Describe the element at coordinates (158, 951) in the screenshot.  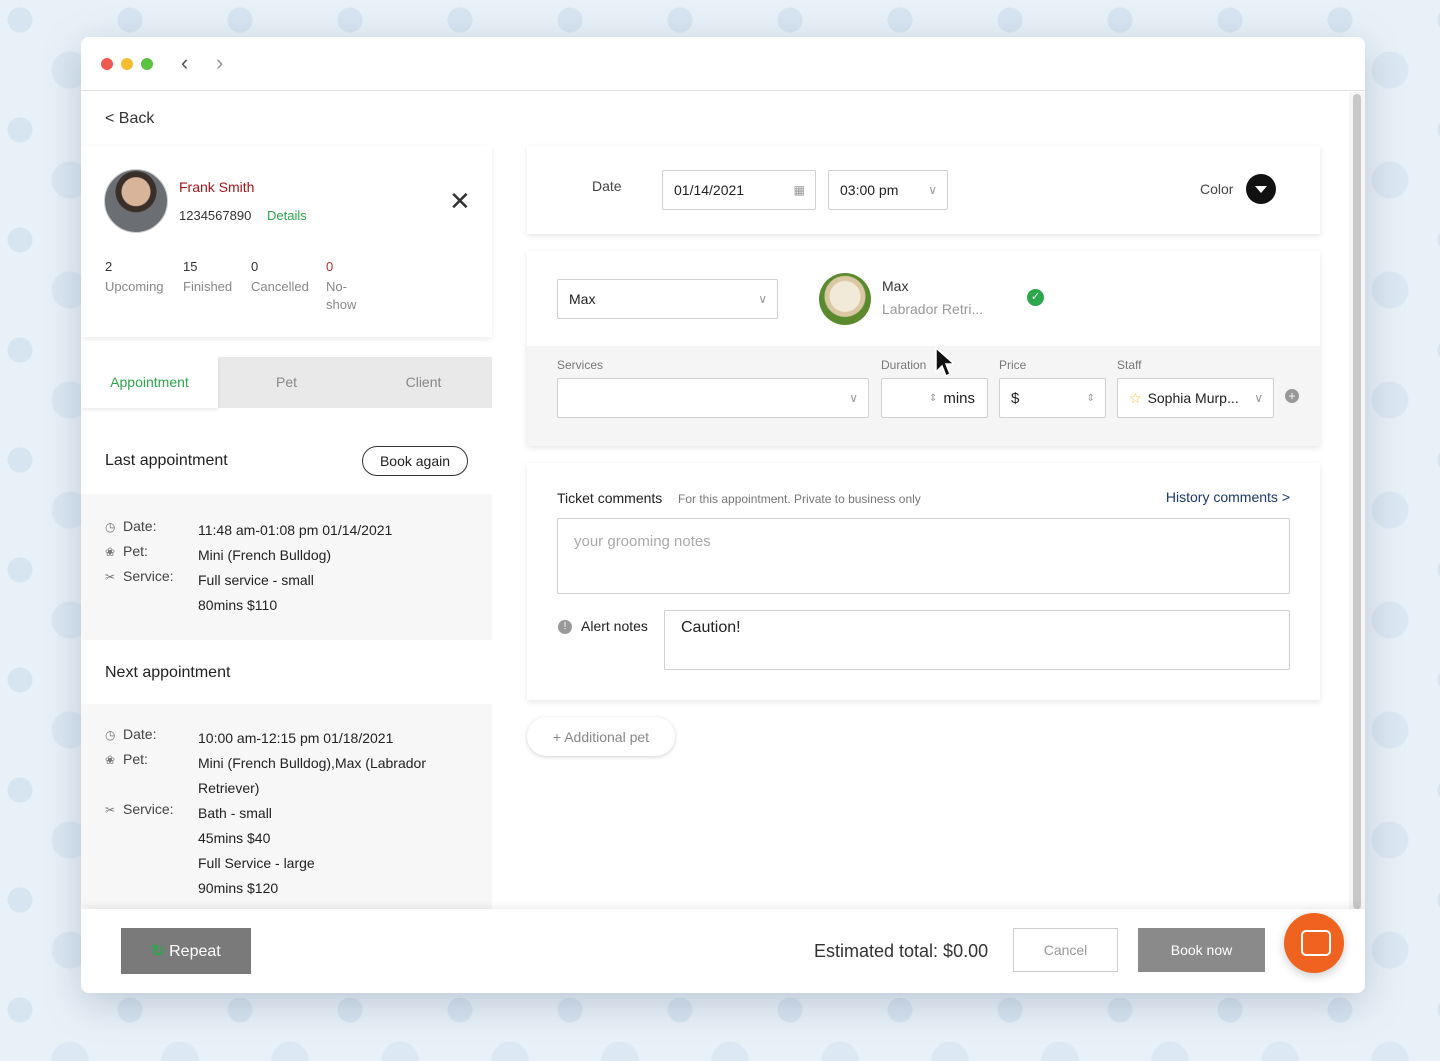
I see `repeat-icon: ↻` at that location.